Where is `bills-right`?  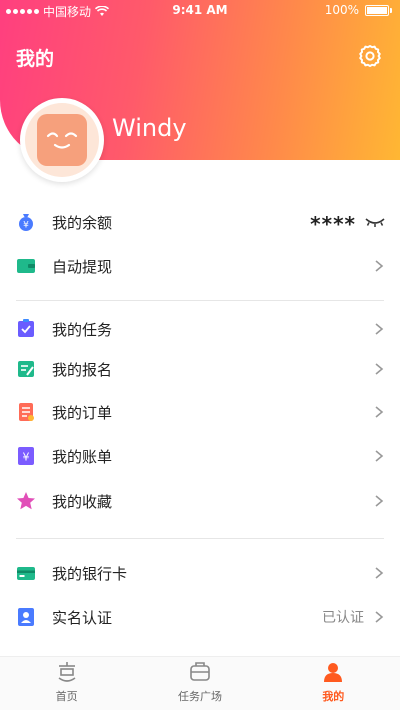 bills-right is located at coordinates (379, 456).